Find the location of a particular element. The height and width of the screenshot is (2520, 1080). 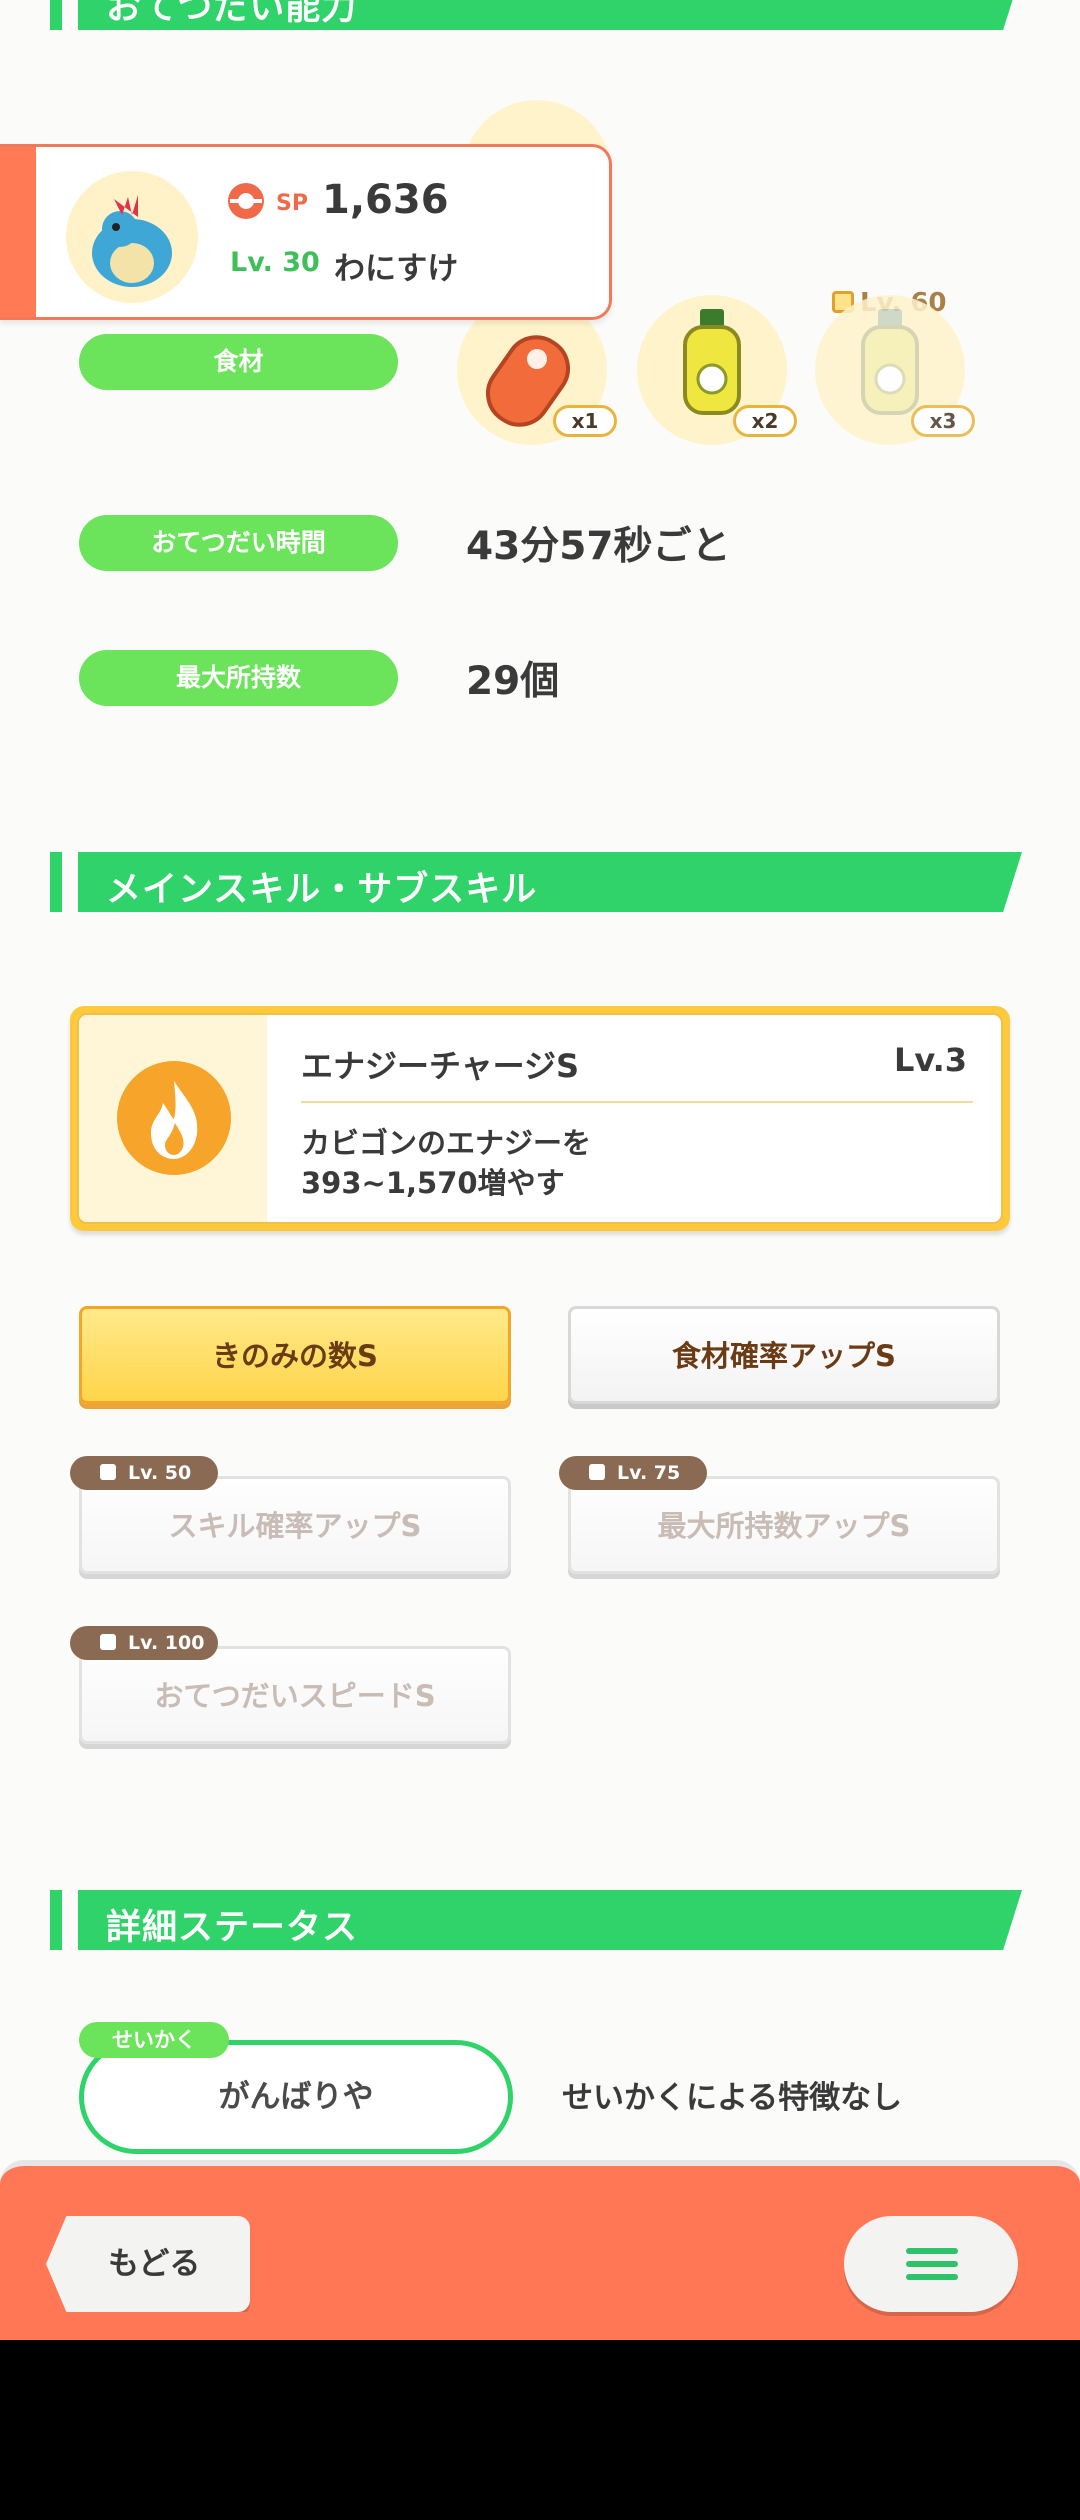

sub-skill-unlock-tag: Lv. 50 is located at coordinates (144, 1473).